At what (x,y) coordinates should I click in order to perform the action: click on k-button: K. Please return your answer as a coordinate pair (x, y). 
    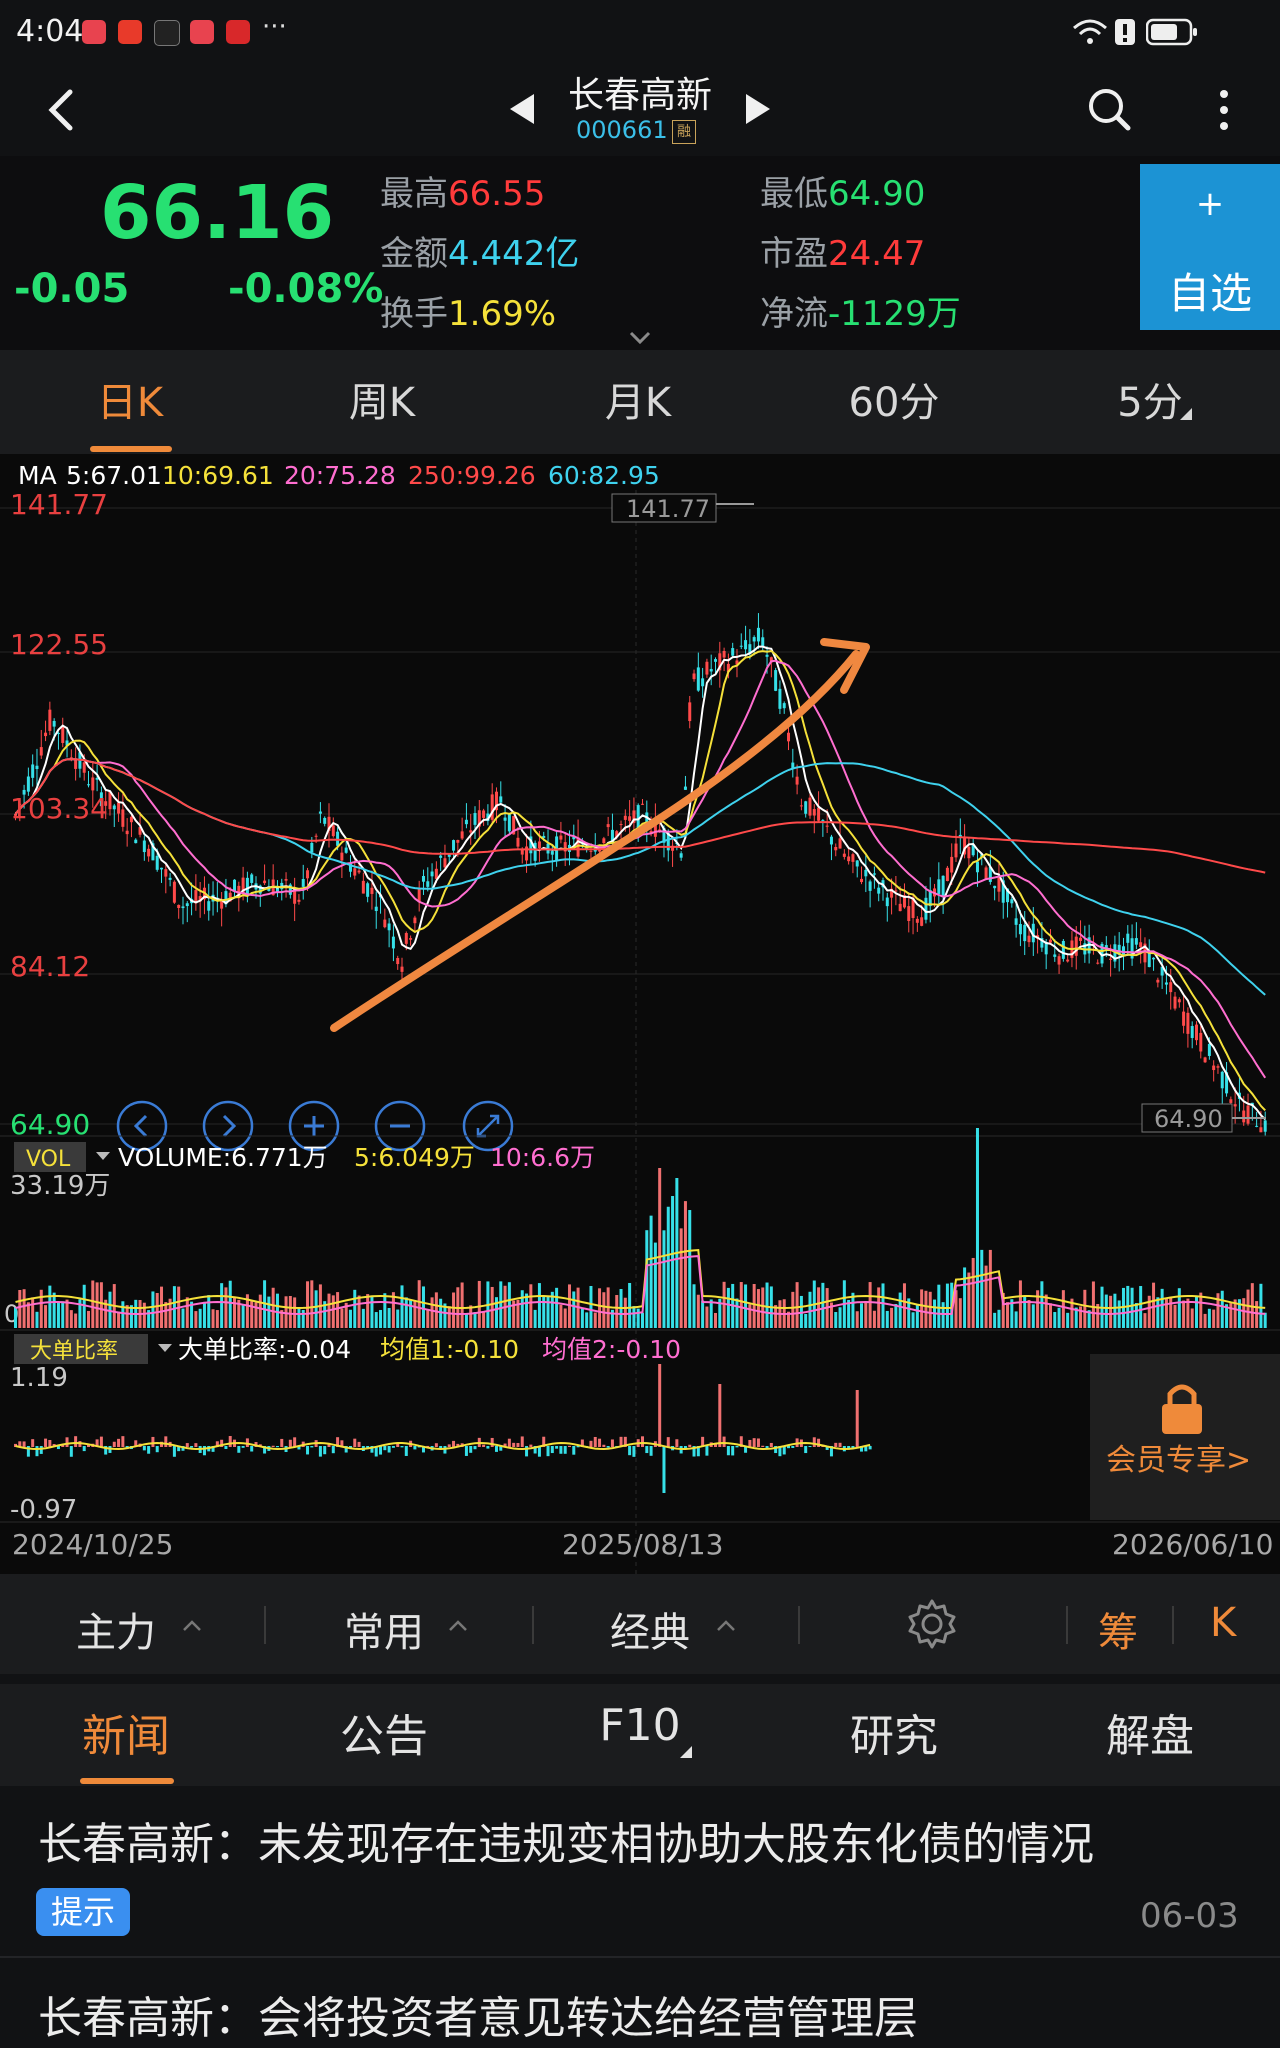
    Looking at the image, I should click on (1223, 1623).